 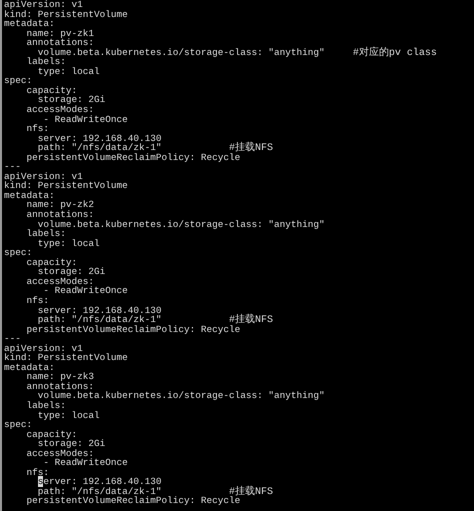 I want to click on code-comment: #对应的pv class, so click(x=394, y=53).